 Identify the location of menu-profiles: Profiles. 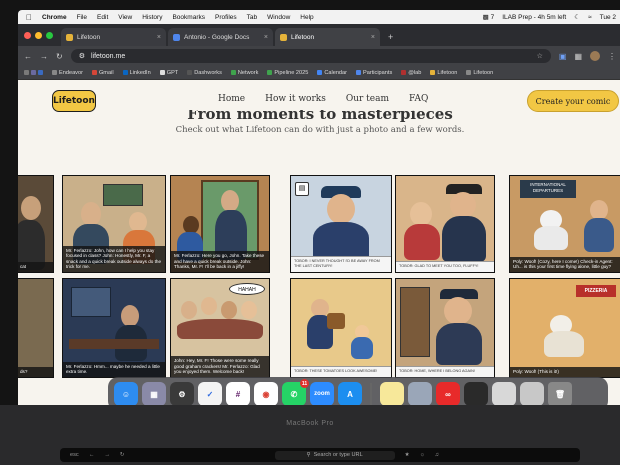
(226, 17).